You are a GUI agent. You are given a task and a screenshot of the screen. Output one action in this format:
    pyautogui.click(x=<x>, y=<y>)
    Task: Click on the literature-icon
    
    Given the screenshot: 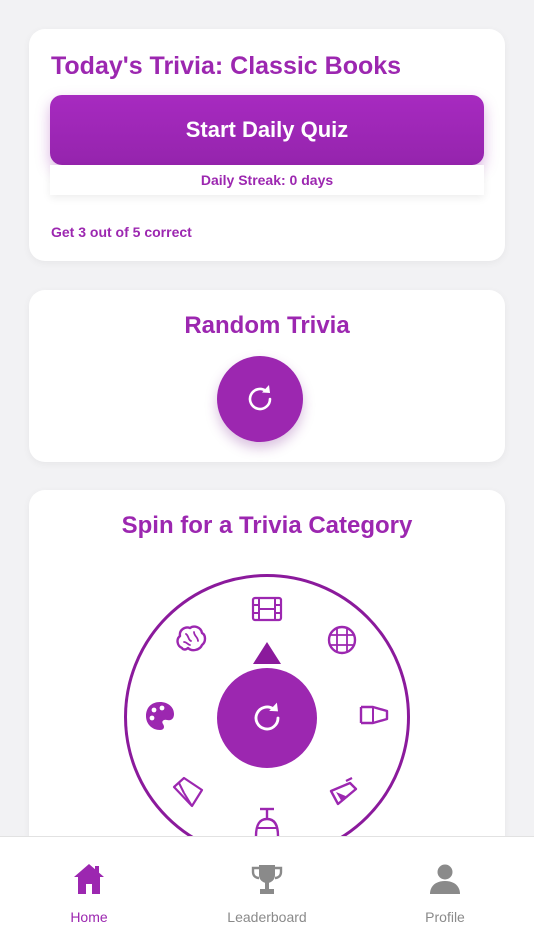 What is the action you would take?
    pyautogui.click(x=188, y=792)
    